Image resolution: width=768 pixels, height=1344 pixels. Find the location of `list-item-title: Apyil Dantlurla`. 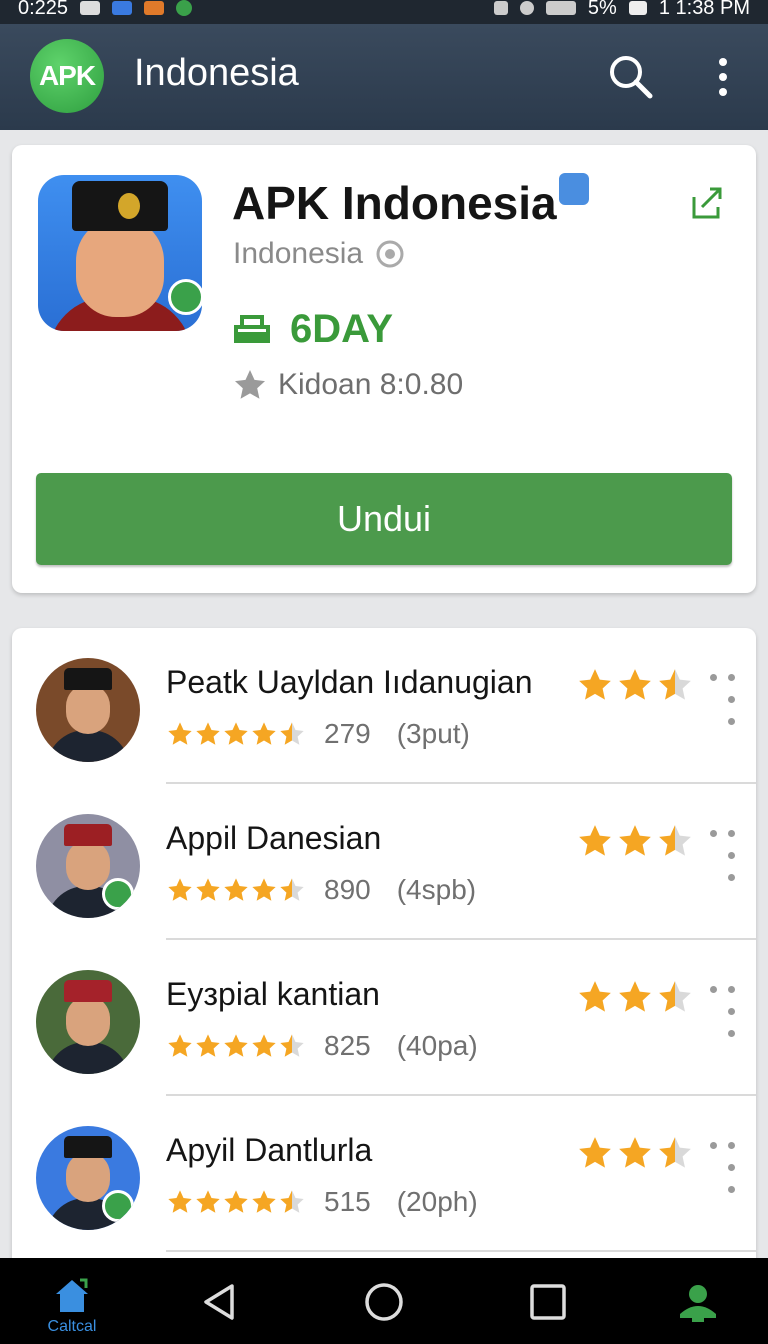

list-item-title: Apyil Dantlurla is located at coordinates (269, 1150).